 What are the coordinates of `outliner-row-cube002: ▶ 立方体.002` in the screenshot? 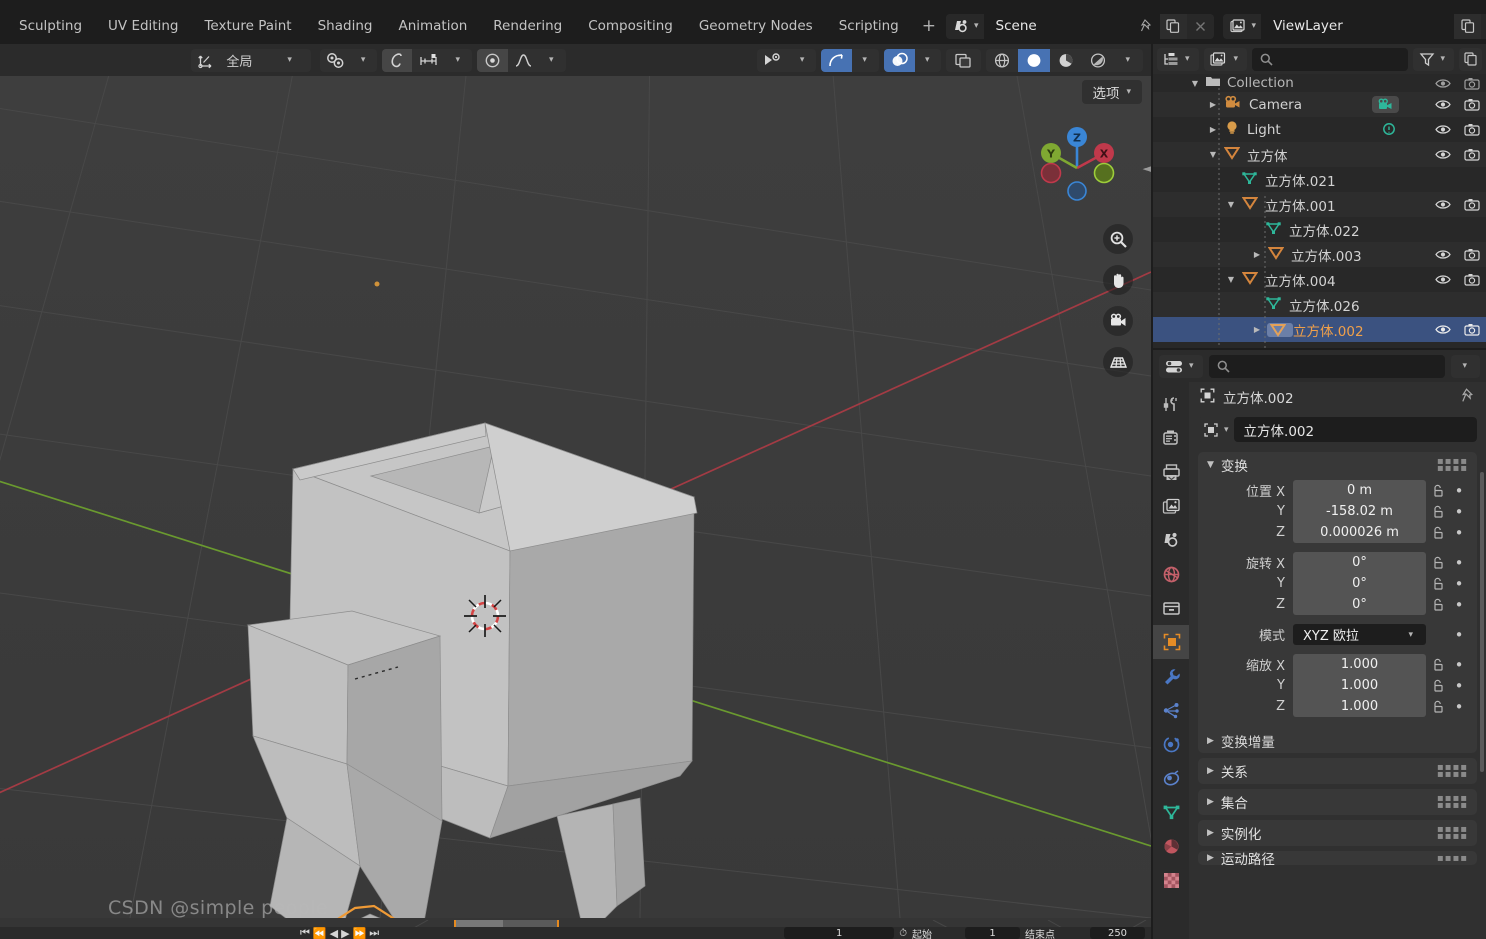 It's located at (1319, 329).